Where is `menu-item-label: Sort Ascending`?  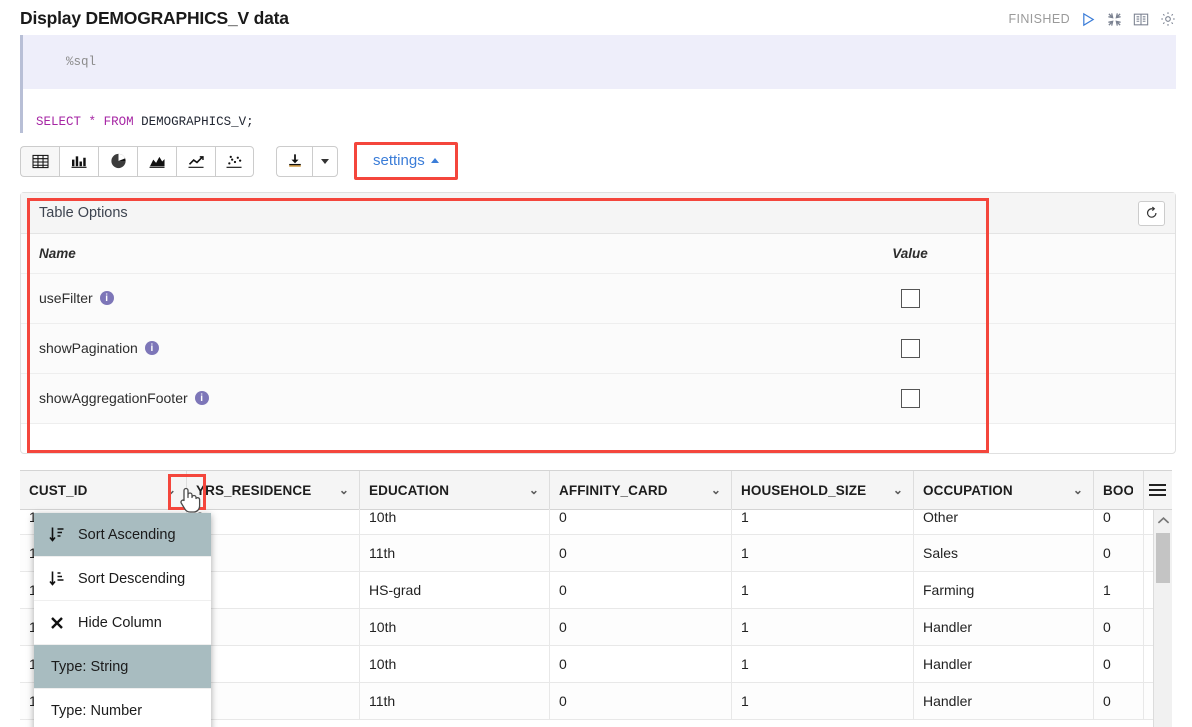 menu-item-label: Sort Ascending is located at coordinates (127, 534).